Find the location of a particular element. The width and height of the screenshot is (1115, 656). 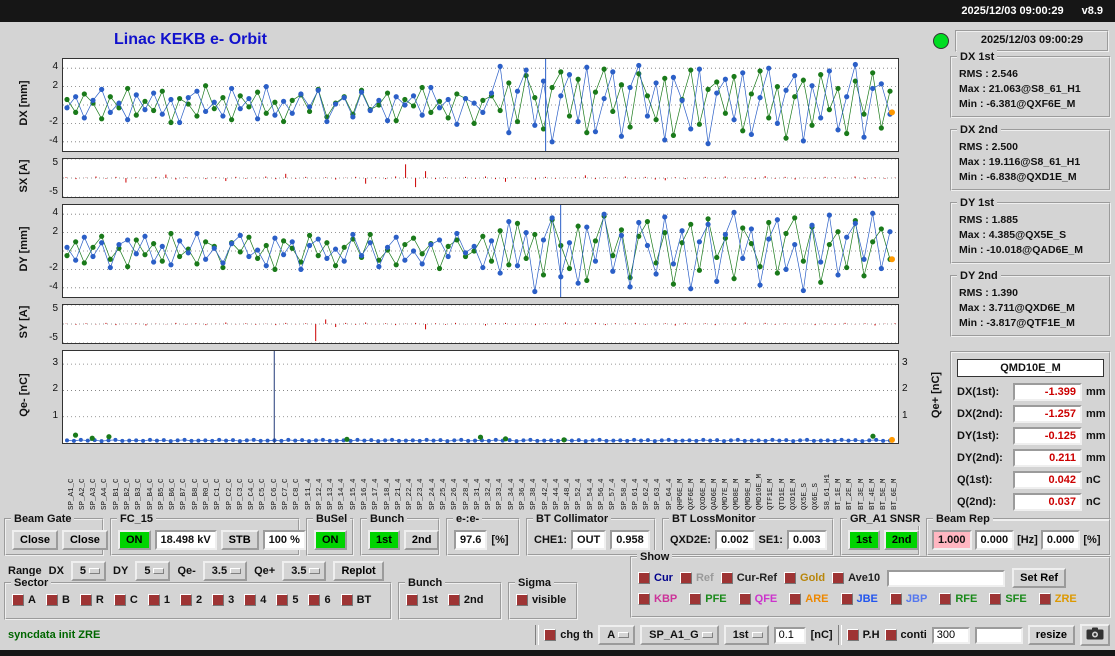

checkbox-4: 4 is located at coordinates (255, 600).